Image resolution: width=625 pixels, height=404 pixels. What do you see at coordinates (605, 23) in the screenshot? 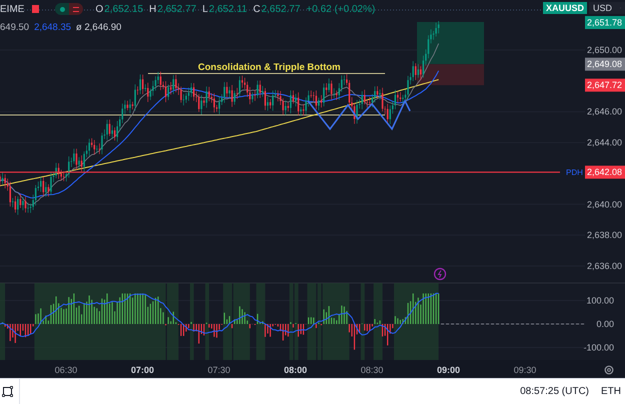
I see `price-label: 2,651.78` at bounding box center [605, 23].